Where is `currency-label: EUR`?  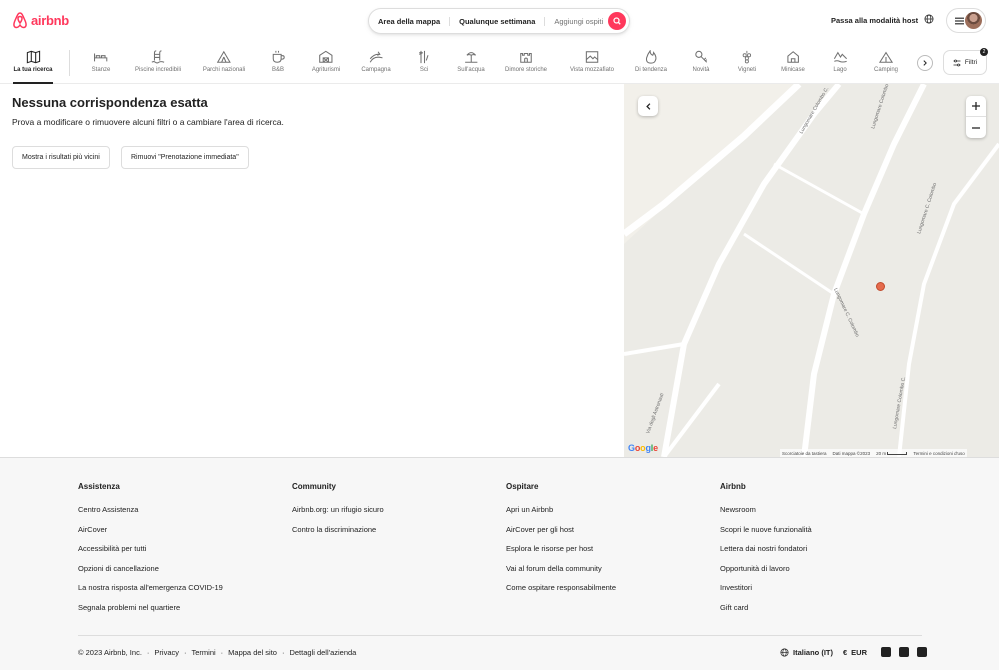 currency-label: EUR is located at coordinates (859, 652).